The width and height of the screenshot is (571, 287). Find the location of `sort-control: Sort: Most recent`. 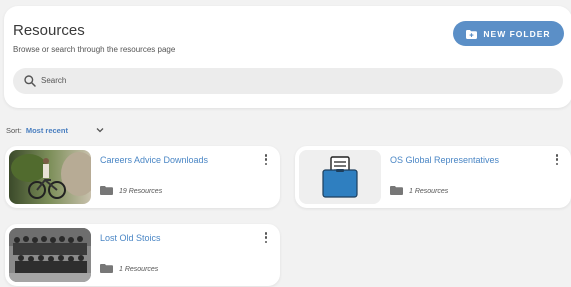

sort-control: Sort: Most recent is located at coordinates (55, 130).